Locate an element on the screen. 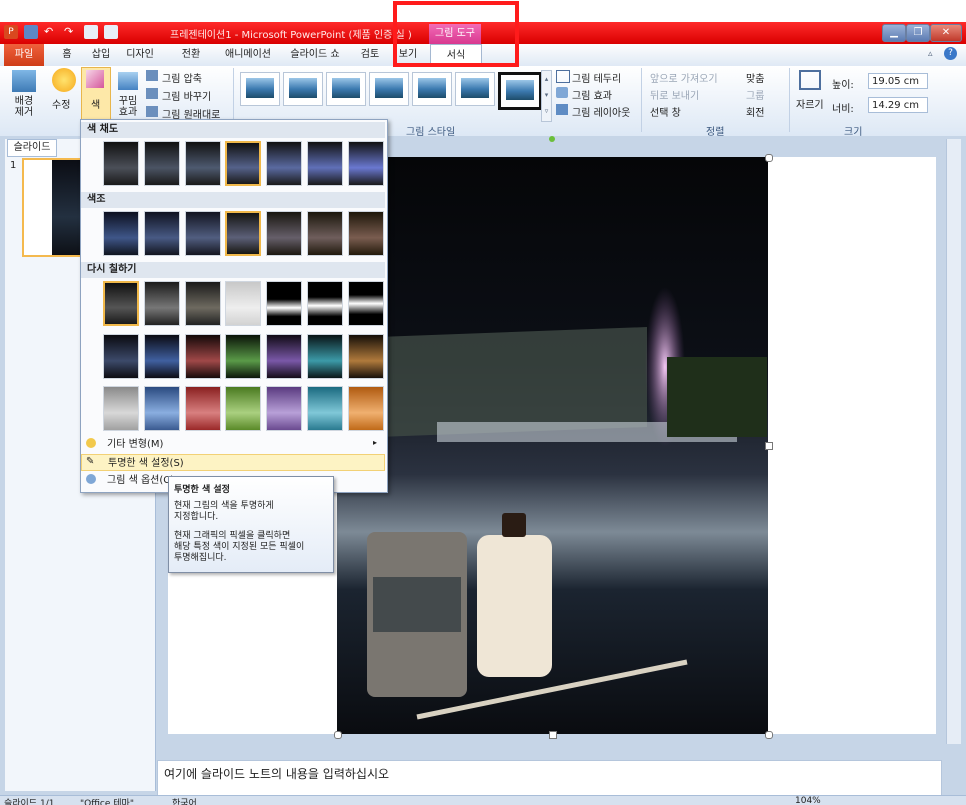  vertical-scrollbar is located at coordinates (953, 441).